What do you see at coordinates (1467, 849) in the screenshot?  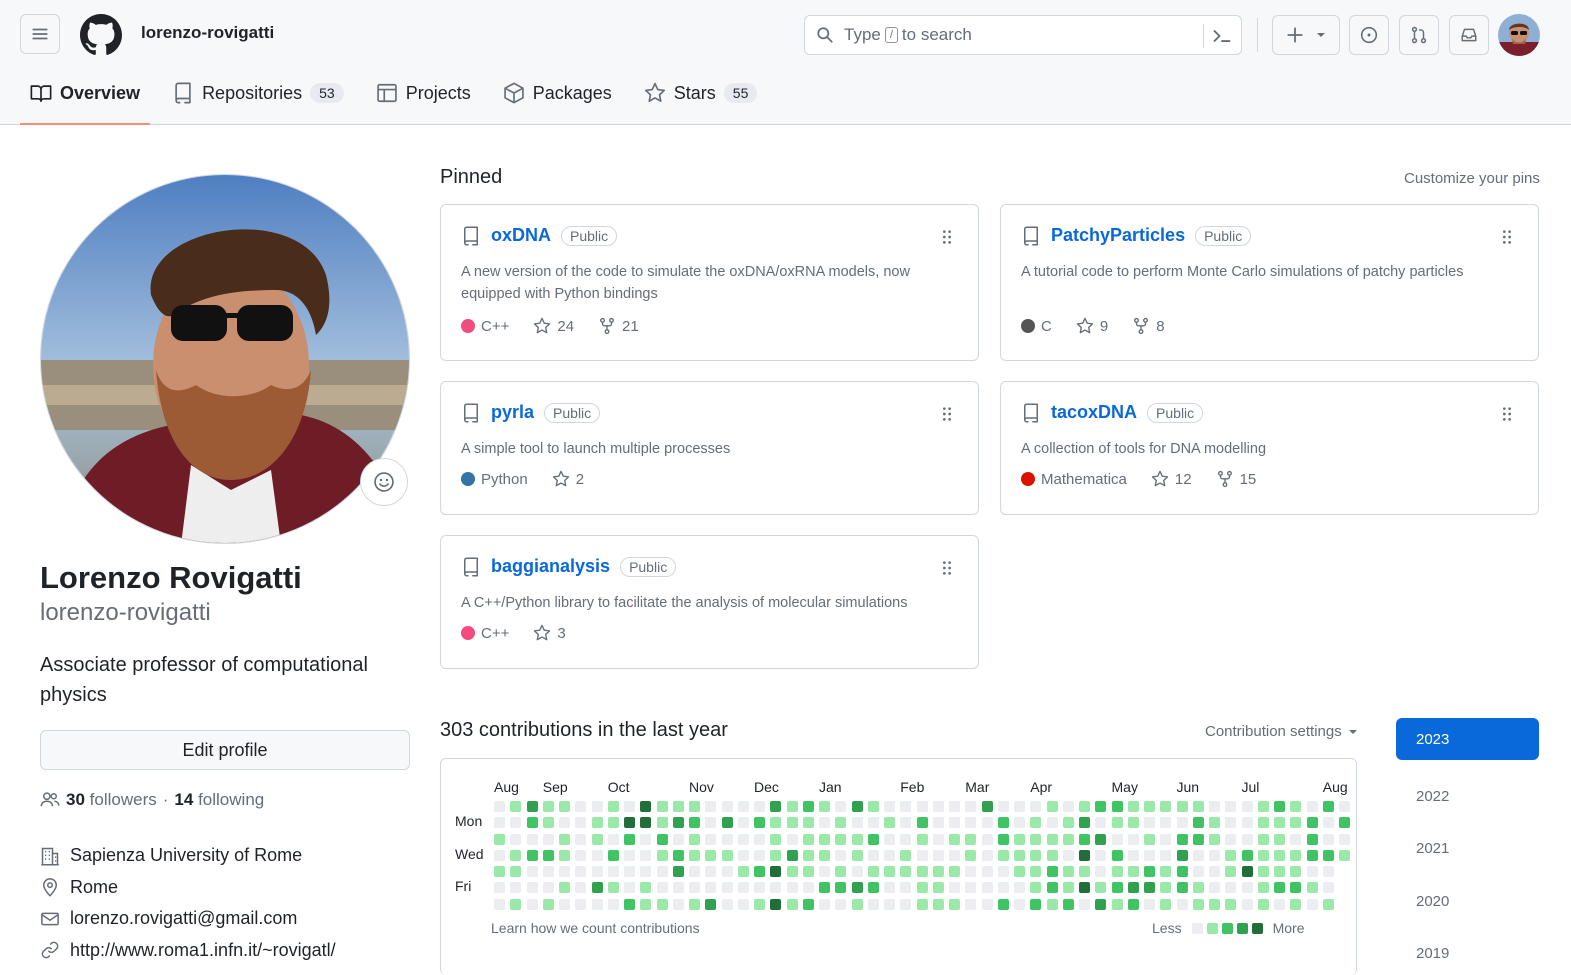 I see `year-link-2021: 2021` at bounding box center [1467, 849].